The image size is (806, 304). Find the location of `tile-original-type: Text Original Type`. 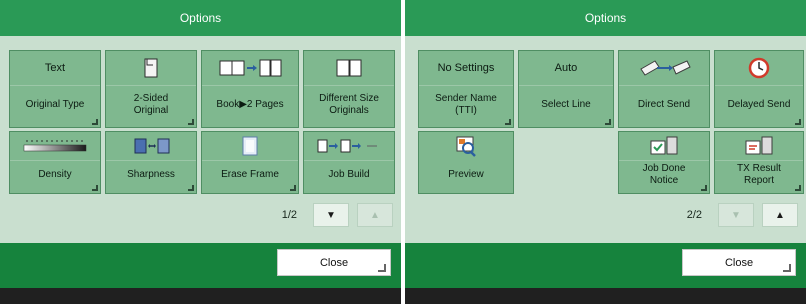

tile-original-type: Text Original Type is located at coordinates (55, 89).